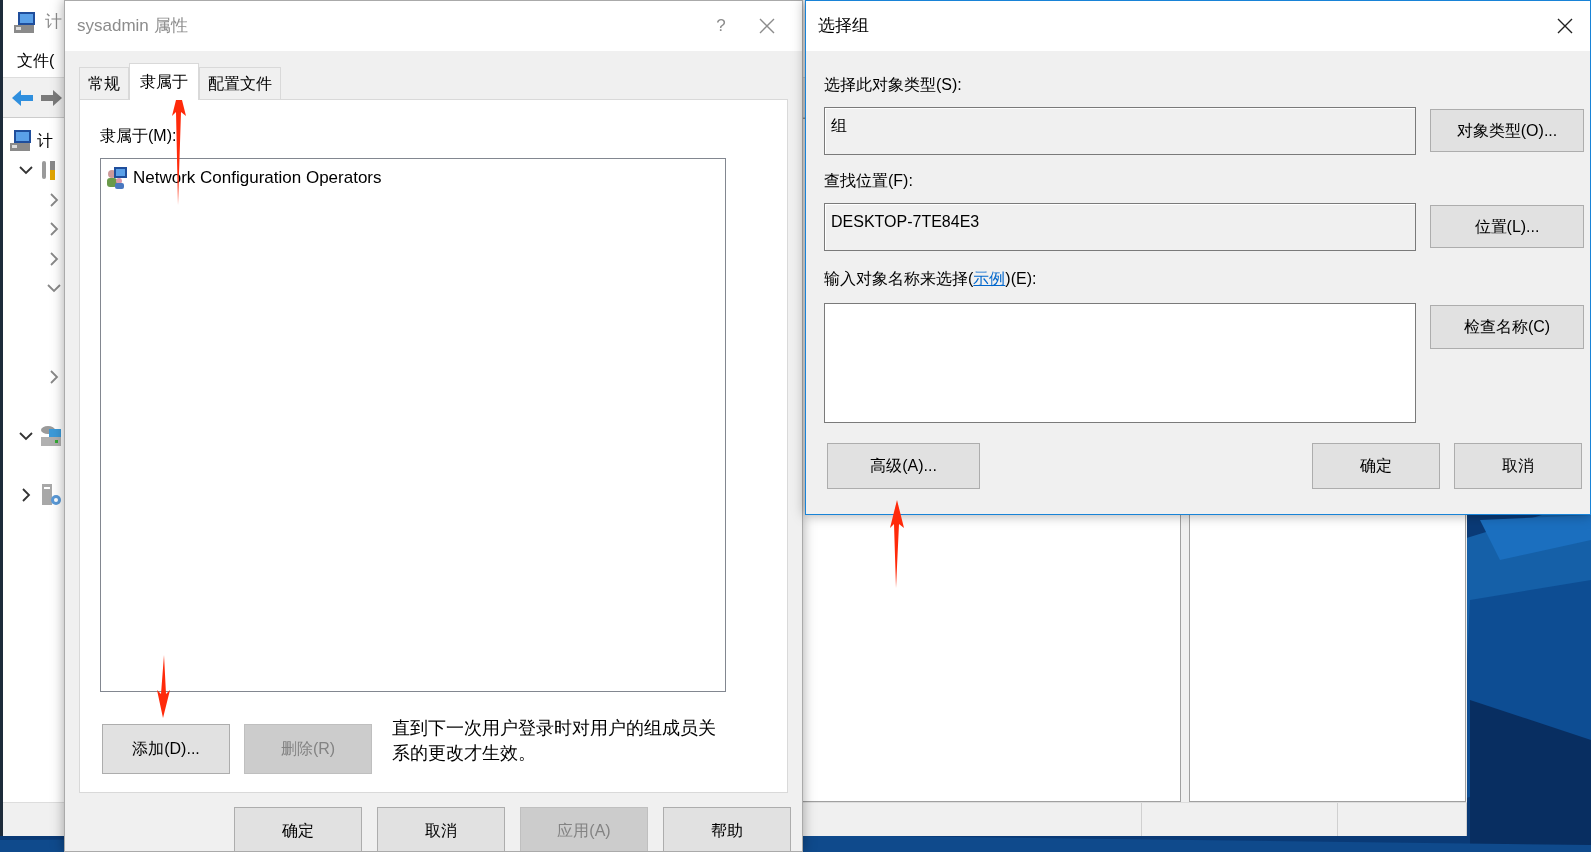  I want to click on back-icon, so click(22, 97).